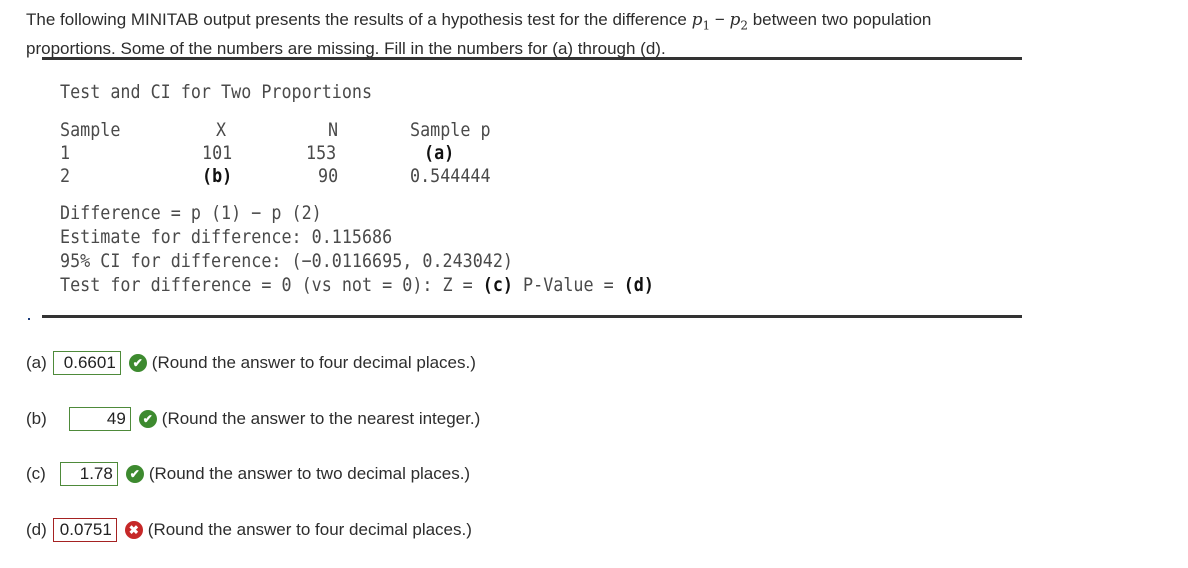 Image resolution: width=1188 pixels, height=568 pixels. What do you see at coordinates (738, 21) in the screenshot?
I see `p2-symbol: p2` at bounding box center [738, 21].